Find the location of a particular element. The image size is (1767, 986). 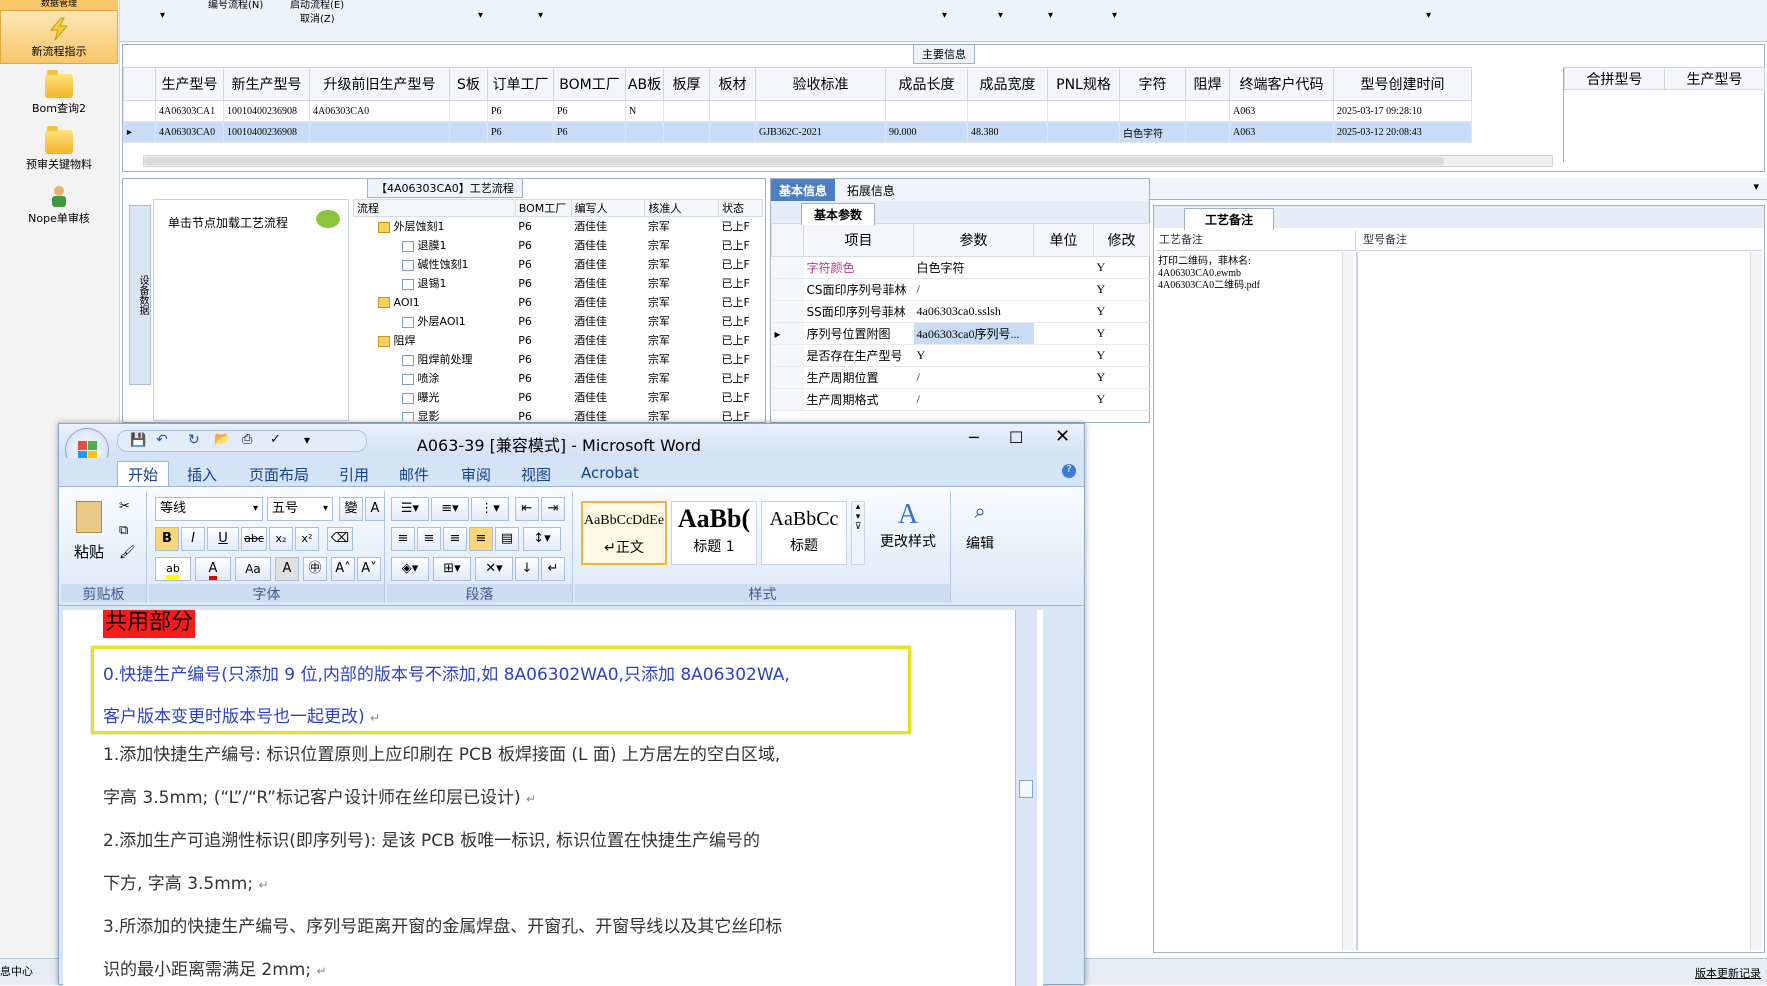

tree-cell: 显影 is located at coordinates (435, 414).